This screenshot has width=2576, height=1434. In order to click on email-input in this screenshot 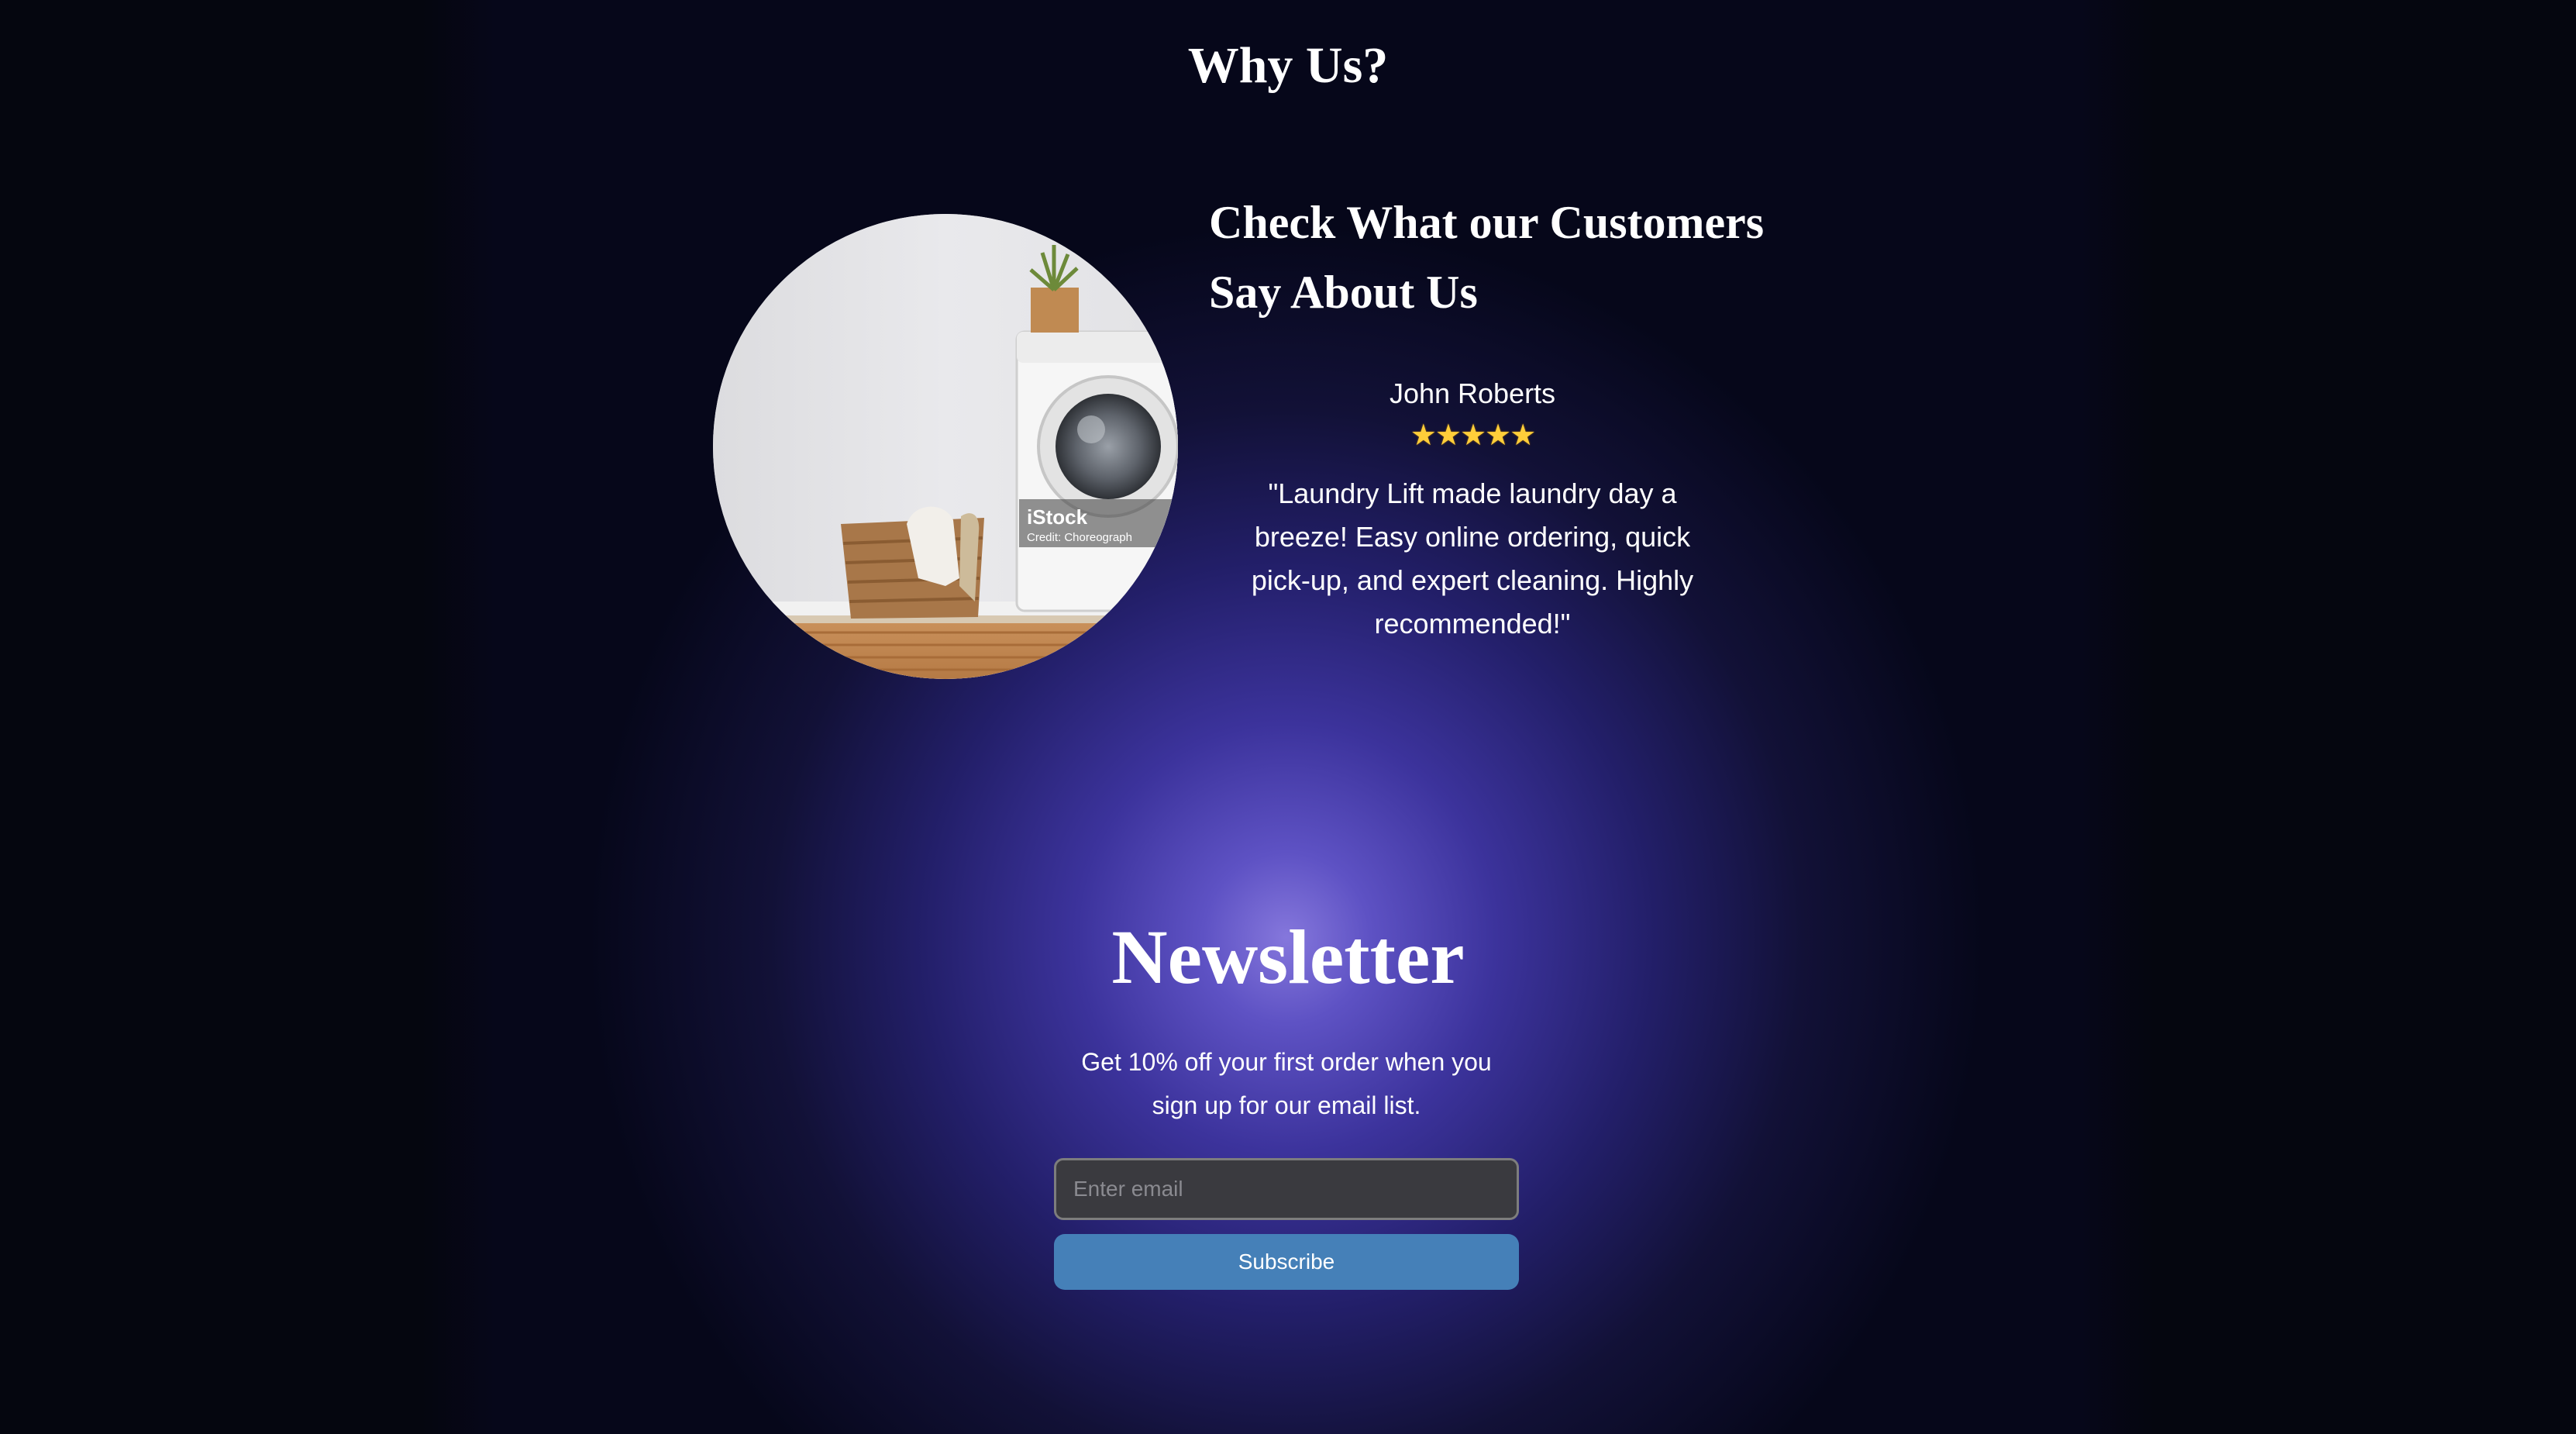, I will do `click(1286, 1189)`.